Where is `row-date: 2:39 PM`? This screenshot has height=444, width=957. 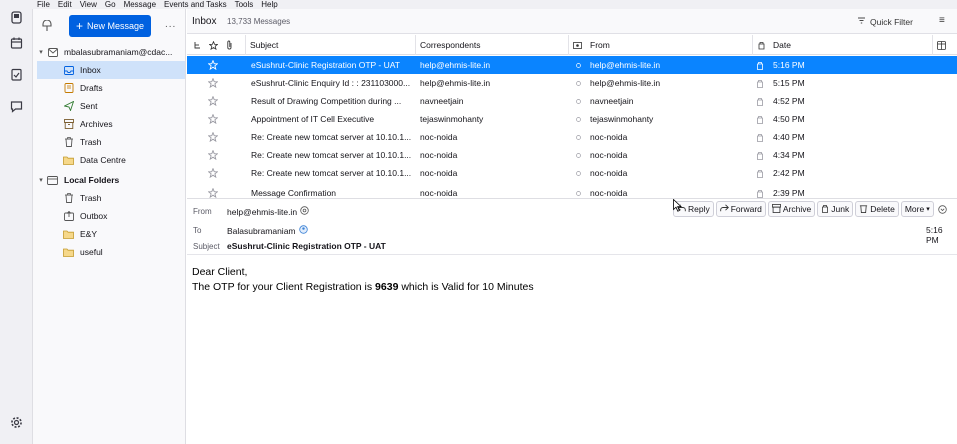 row-date: 2:39 PM is located at coordinates (789, 193).